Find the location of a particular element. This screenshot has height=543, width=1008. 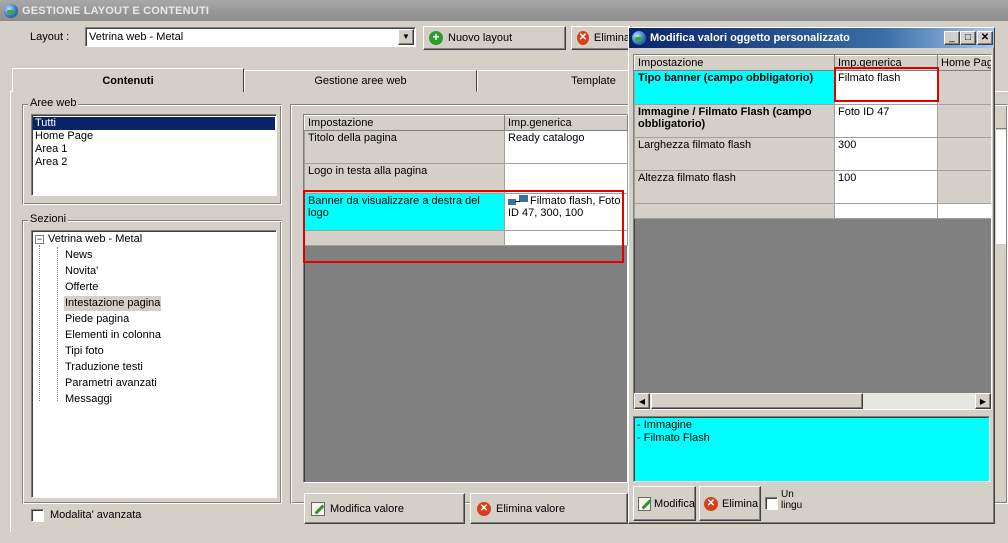

maximize-icon: □ is located at coordinates (968, 38).